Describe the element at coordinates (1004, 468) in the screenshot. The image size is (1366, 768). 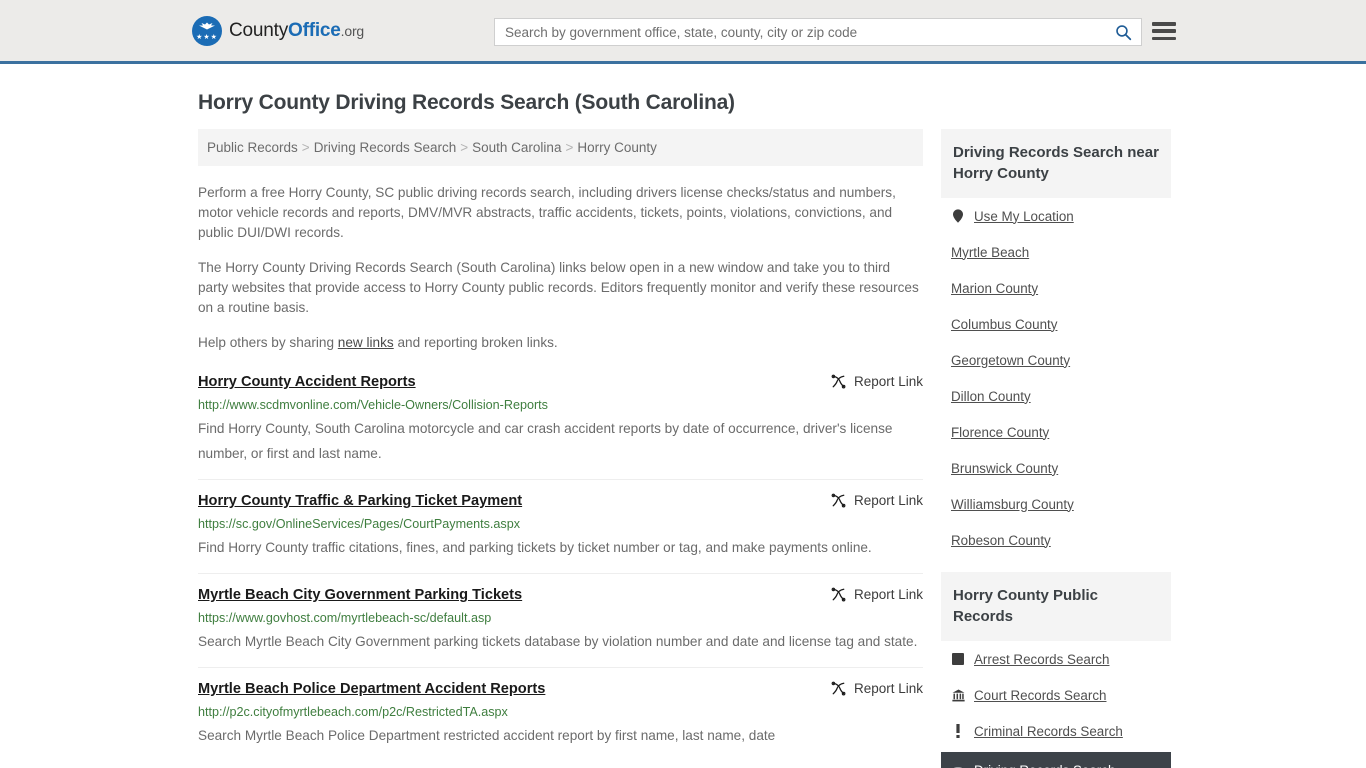
I see `sidebar-link: Brunswick County` at that location.